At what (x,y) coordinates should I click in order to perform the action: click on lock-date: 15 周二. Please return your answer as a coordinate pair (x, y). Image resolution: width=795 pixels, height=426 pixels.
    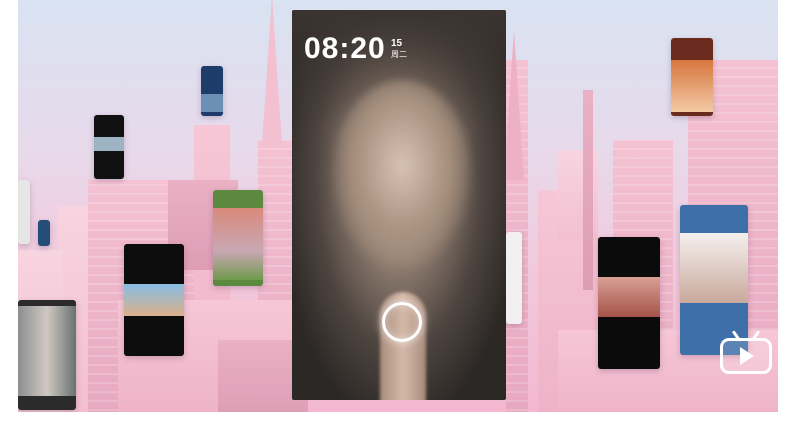
    Looking at the image, I should click on (399, 49).